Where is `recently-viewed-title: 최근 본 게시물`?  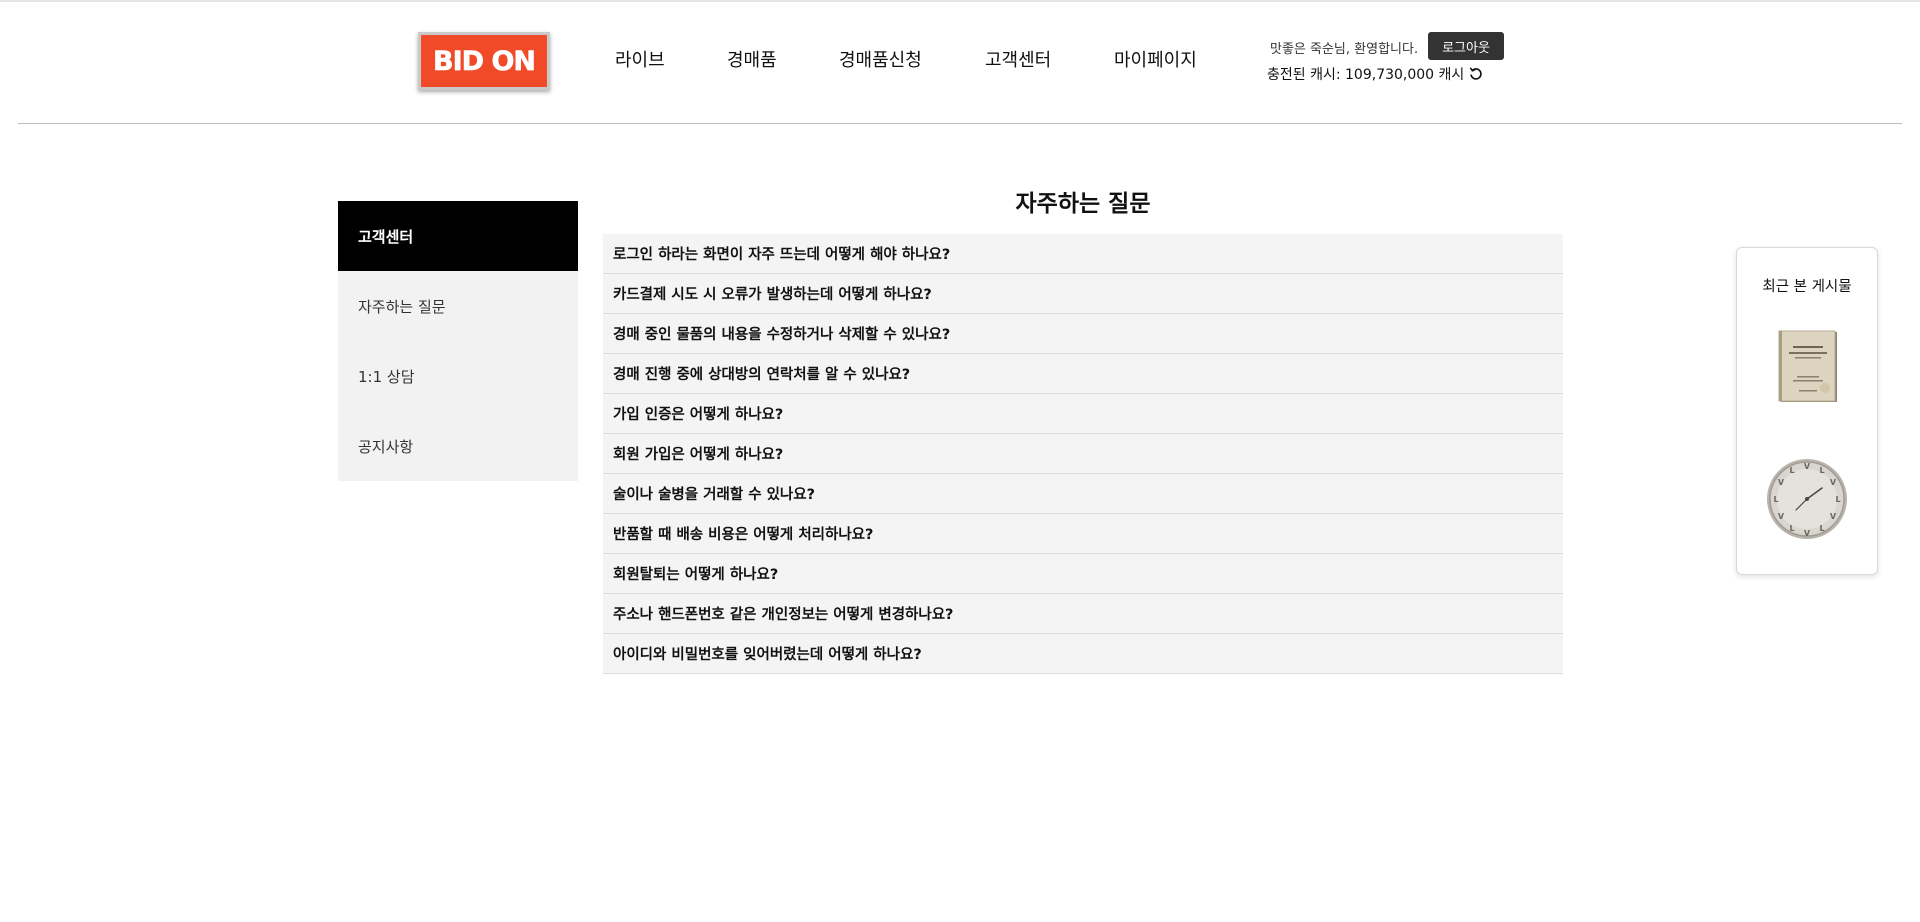
recently-viewed-title: 최근 본 게시물 is located at coordinates (1807, 287).